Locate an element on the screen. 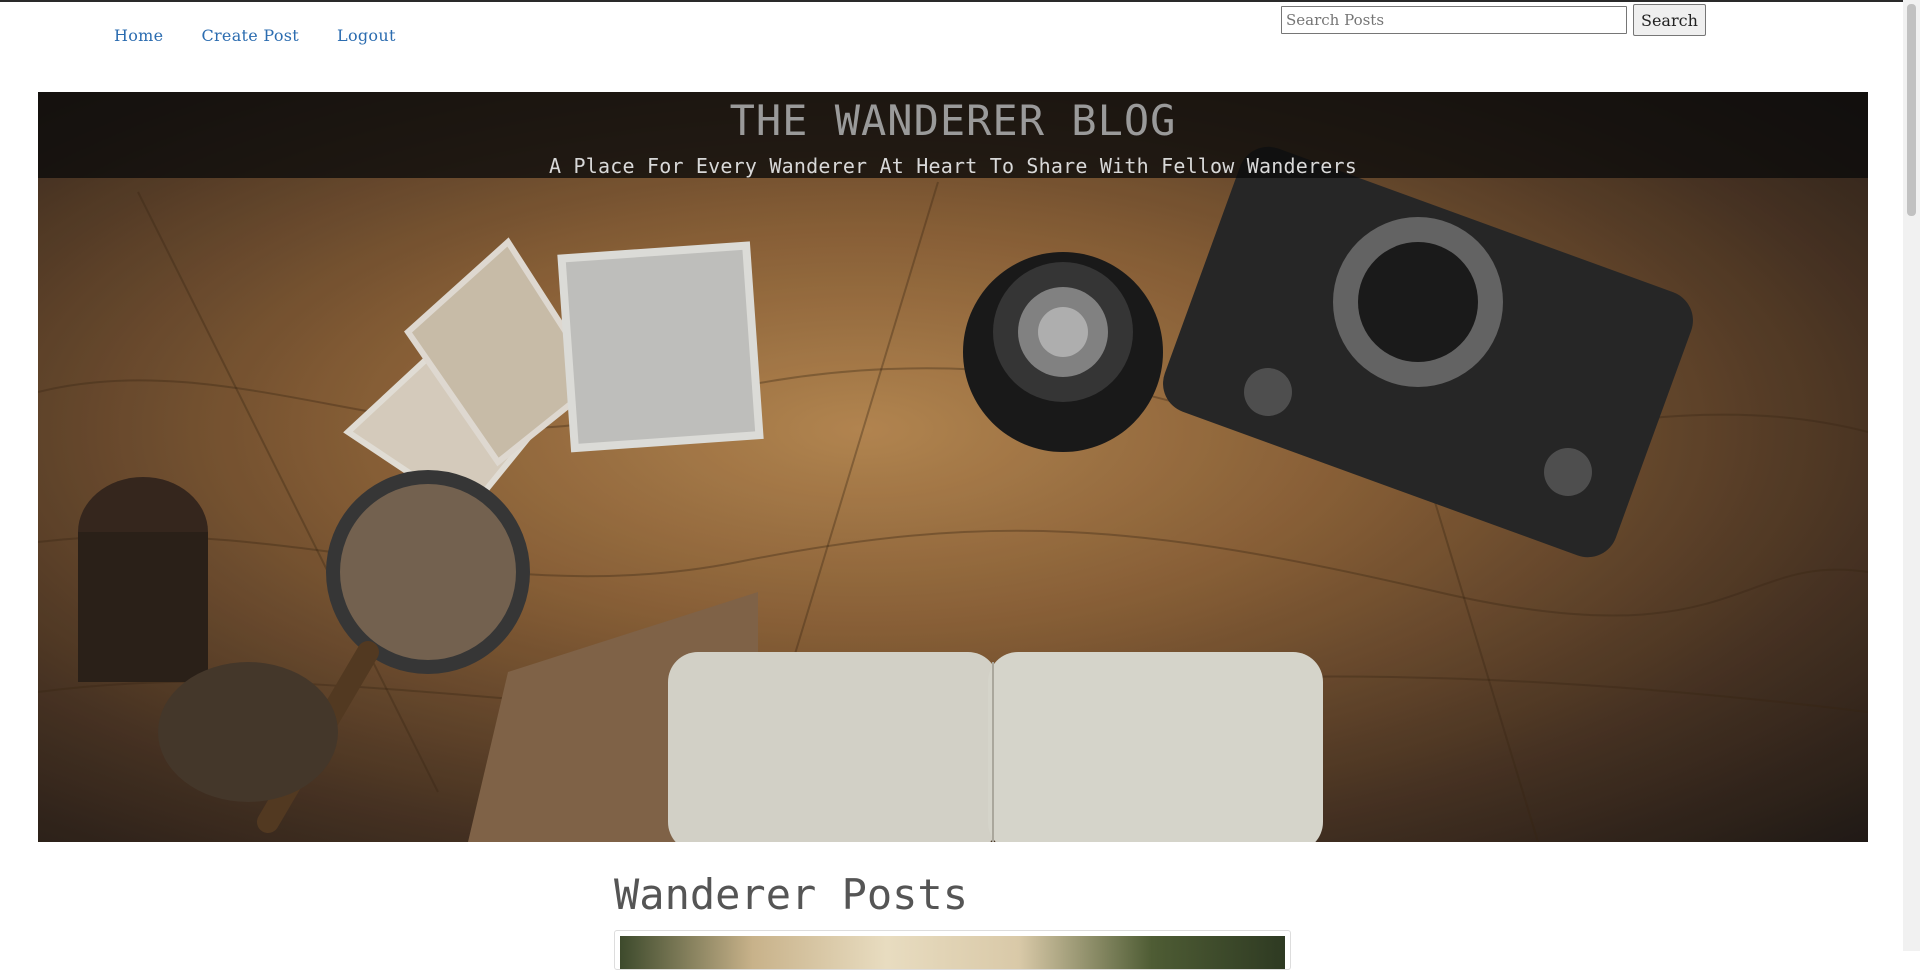  vertical-scrollbar is located at coordinates (1911, 475).